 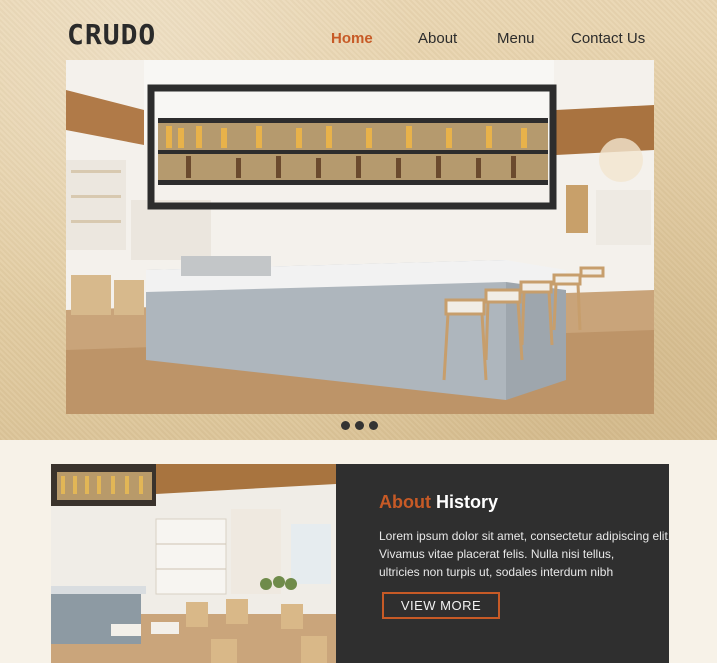 I want to click on restaurant-interior-illustration, so click(x=193, y=563).